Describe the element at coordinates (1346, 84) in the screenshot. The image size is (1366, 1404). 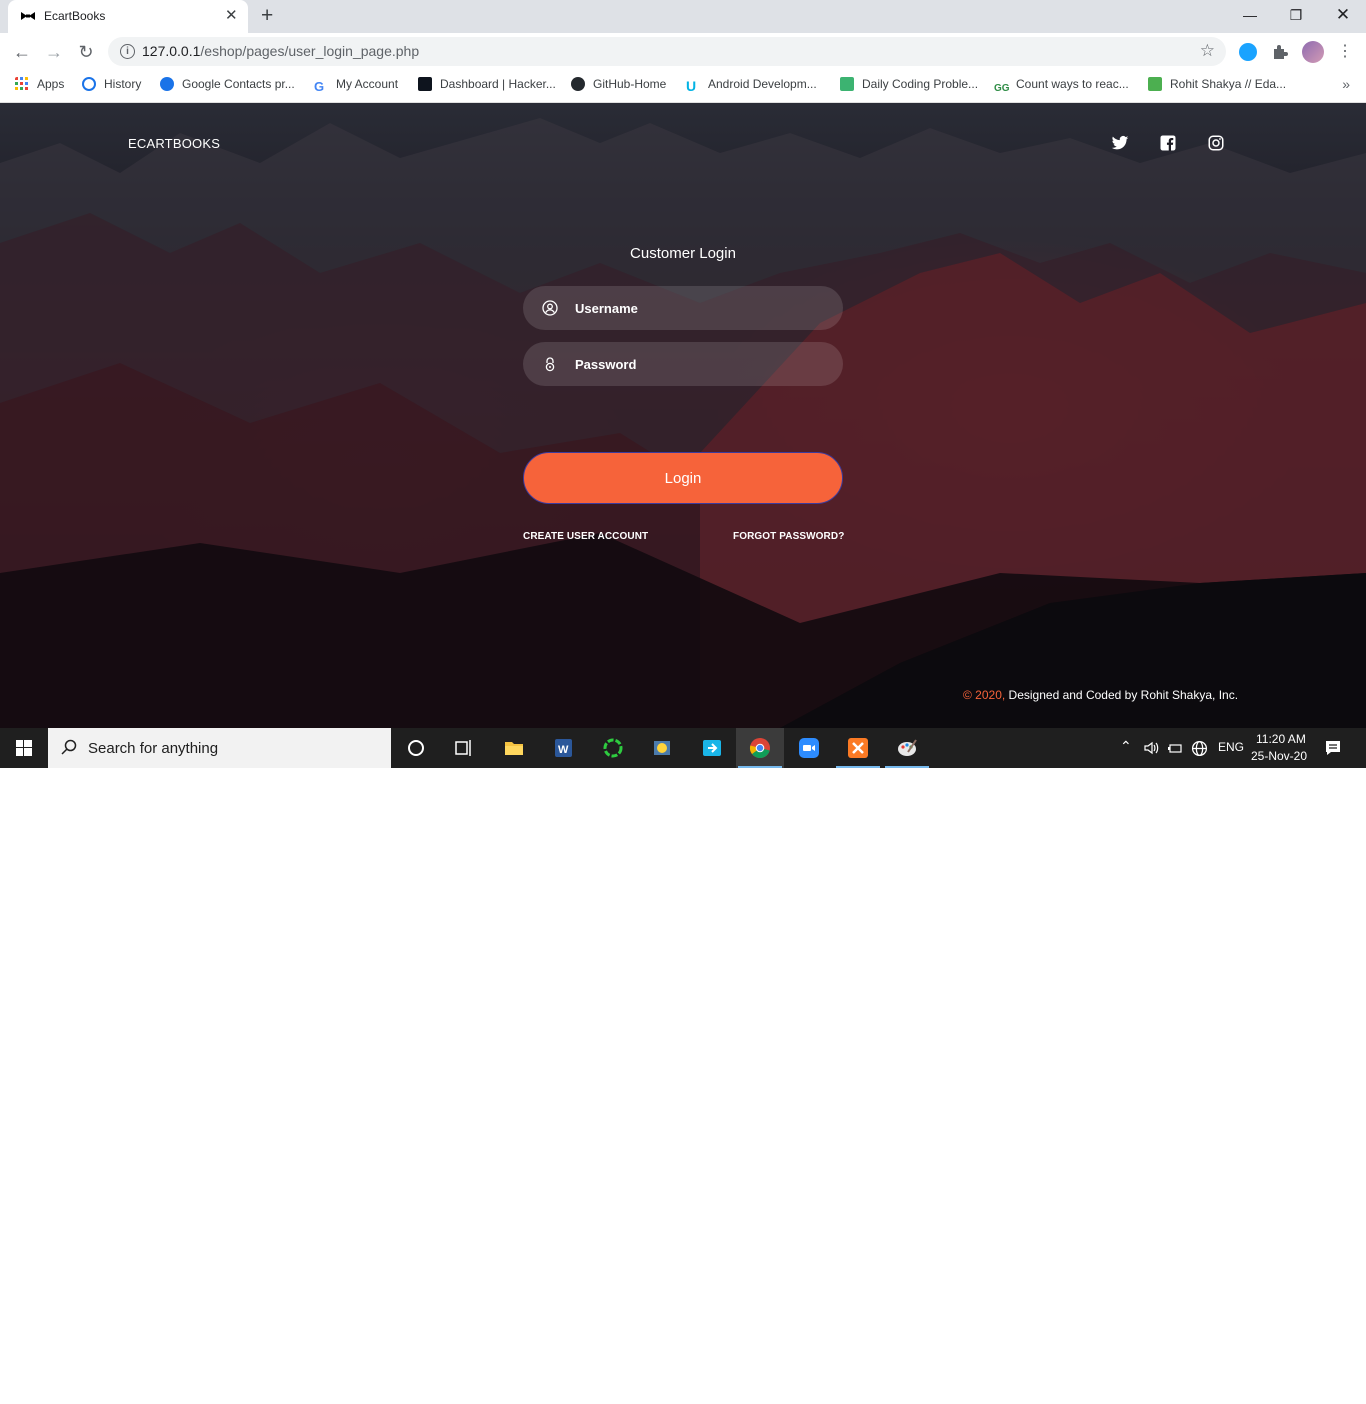
I see `bookmarks-overflow-icon: »` at that location.